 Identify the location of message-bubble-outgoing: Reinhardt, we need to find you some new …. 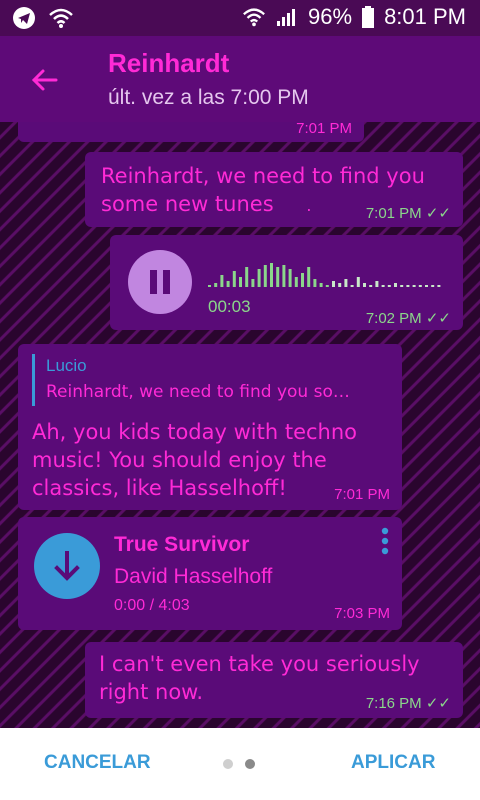
(274, 189).